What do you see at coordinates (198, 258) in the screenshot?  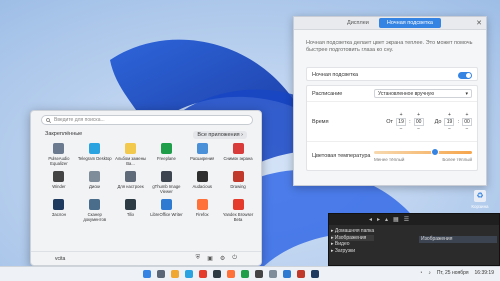 I see `shield-icon: ⛨` at bounding box center [198, 258].